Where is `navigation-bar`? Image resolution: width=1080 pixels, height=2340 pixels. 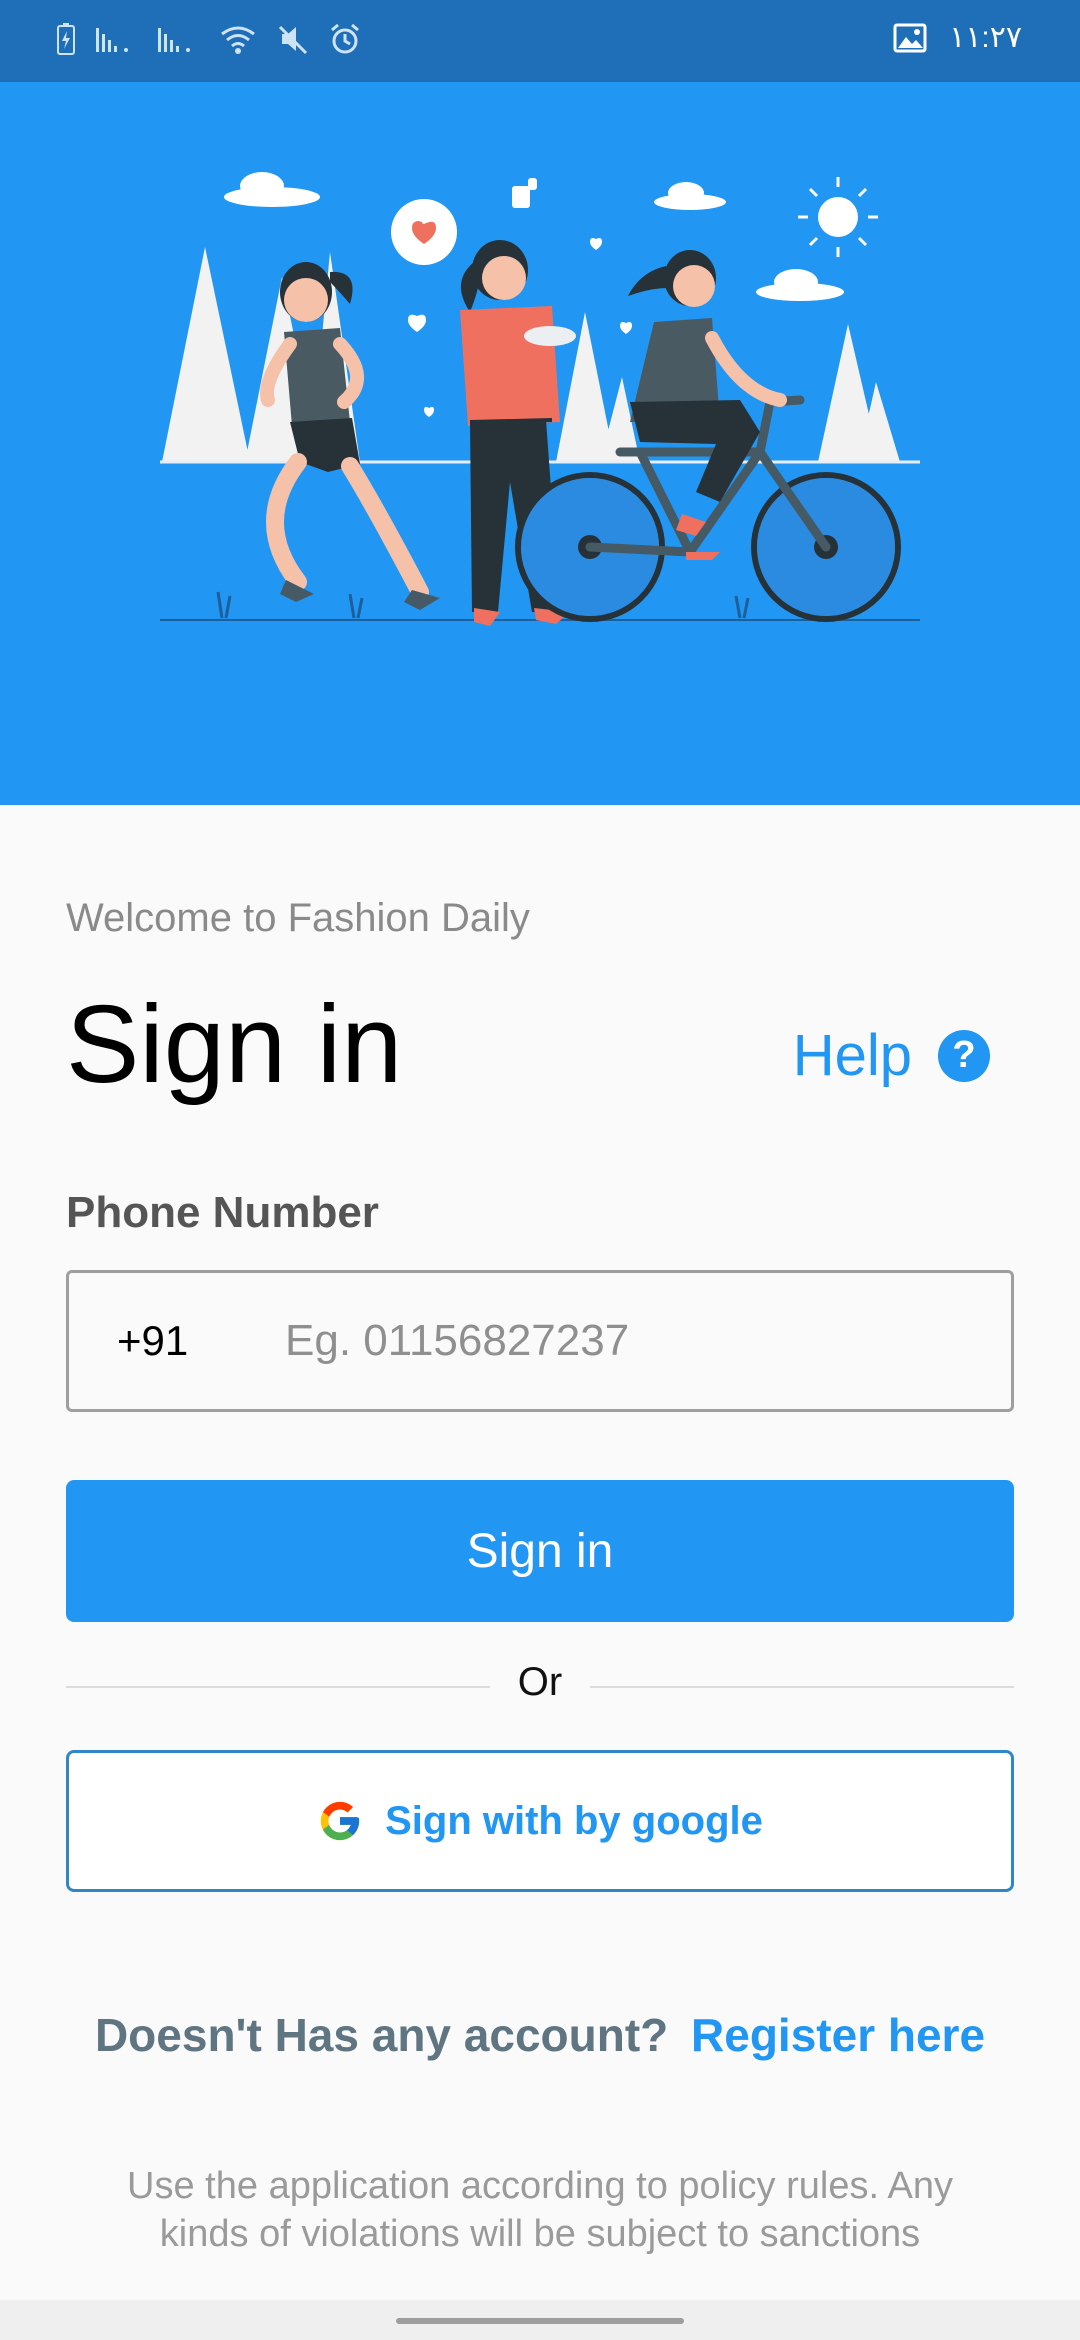 navigation-bar is located at coordinates (540, 2320).